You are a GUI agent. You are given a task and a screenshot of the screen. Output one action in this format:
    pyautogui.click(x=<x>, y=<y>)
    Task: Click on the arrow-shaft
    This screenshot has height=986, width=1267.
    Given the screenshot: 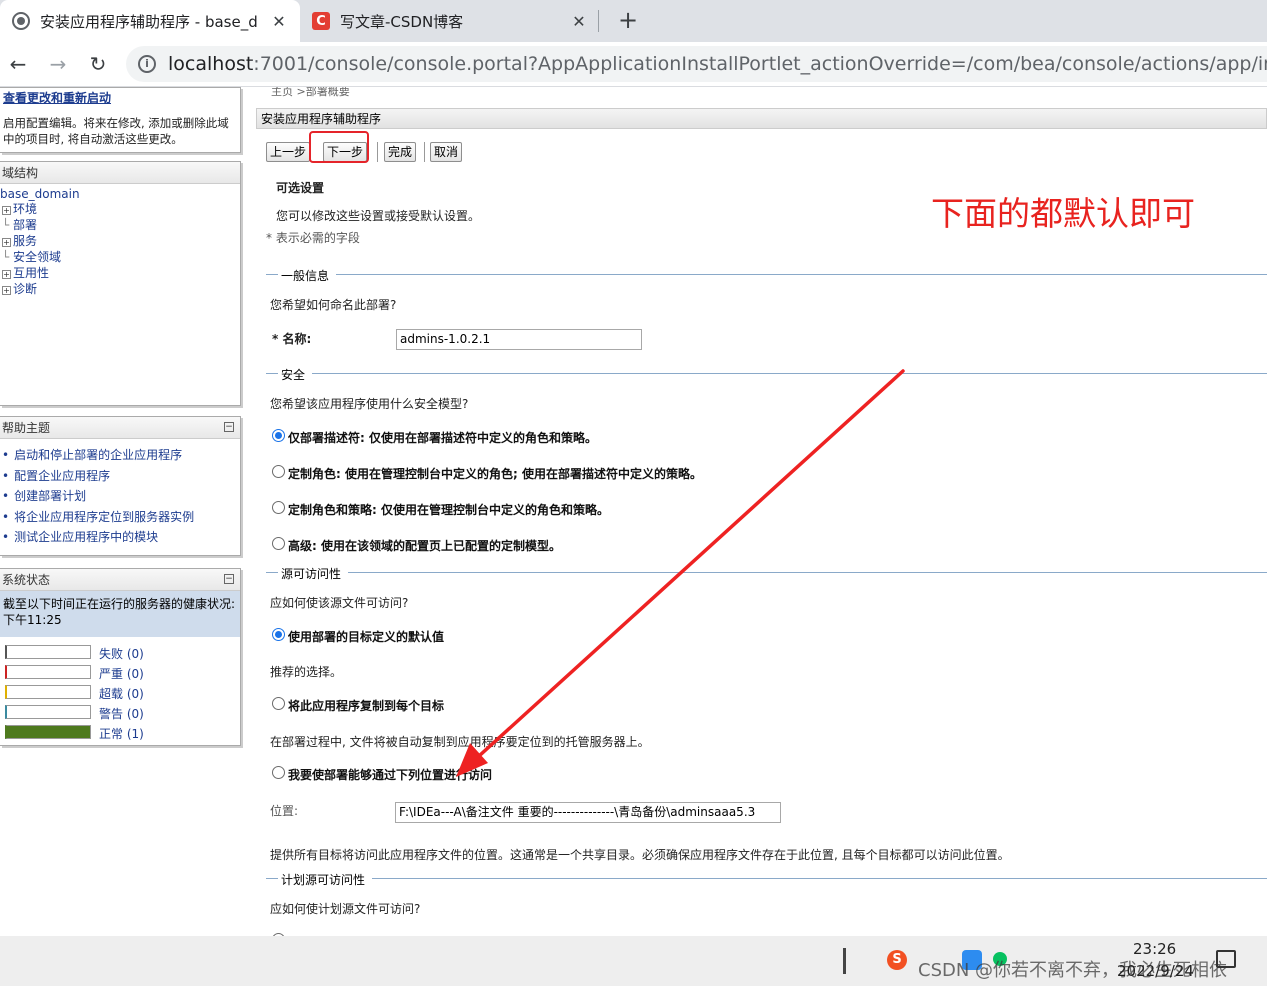 What is the action you would take?
    pyautogui.click(x=685, y=568)
    